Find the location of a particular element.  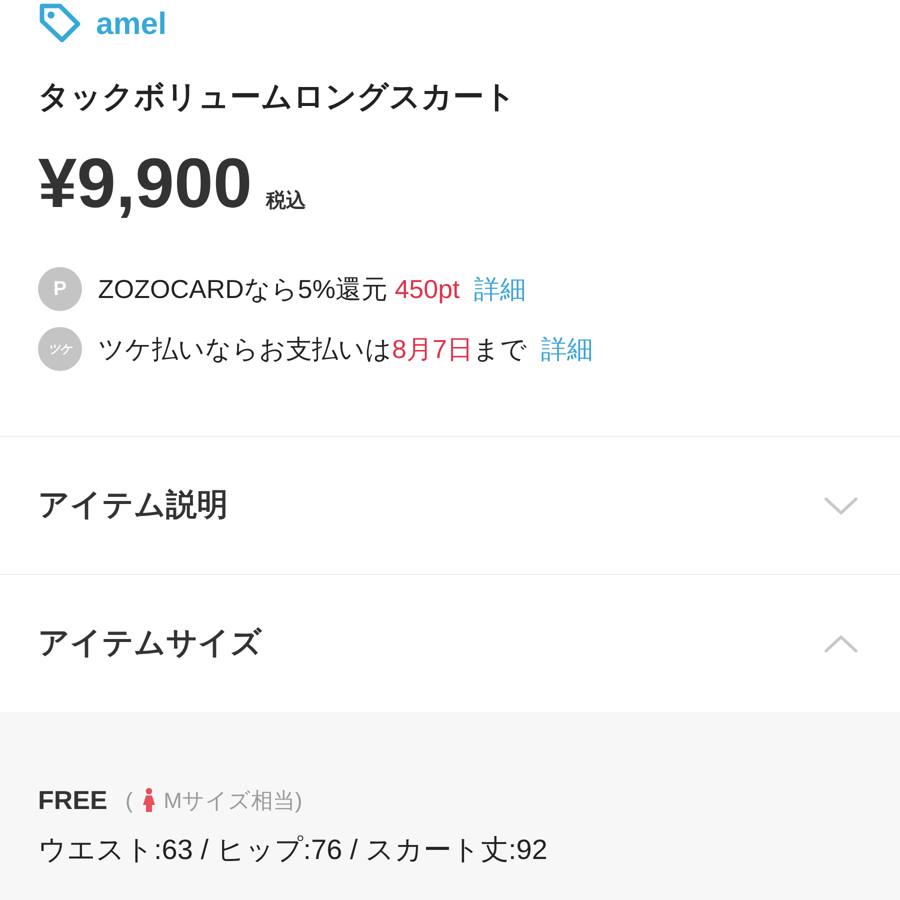

tax-note: 税込 is located at coordinates (286, 201).